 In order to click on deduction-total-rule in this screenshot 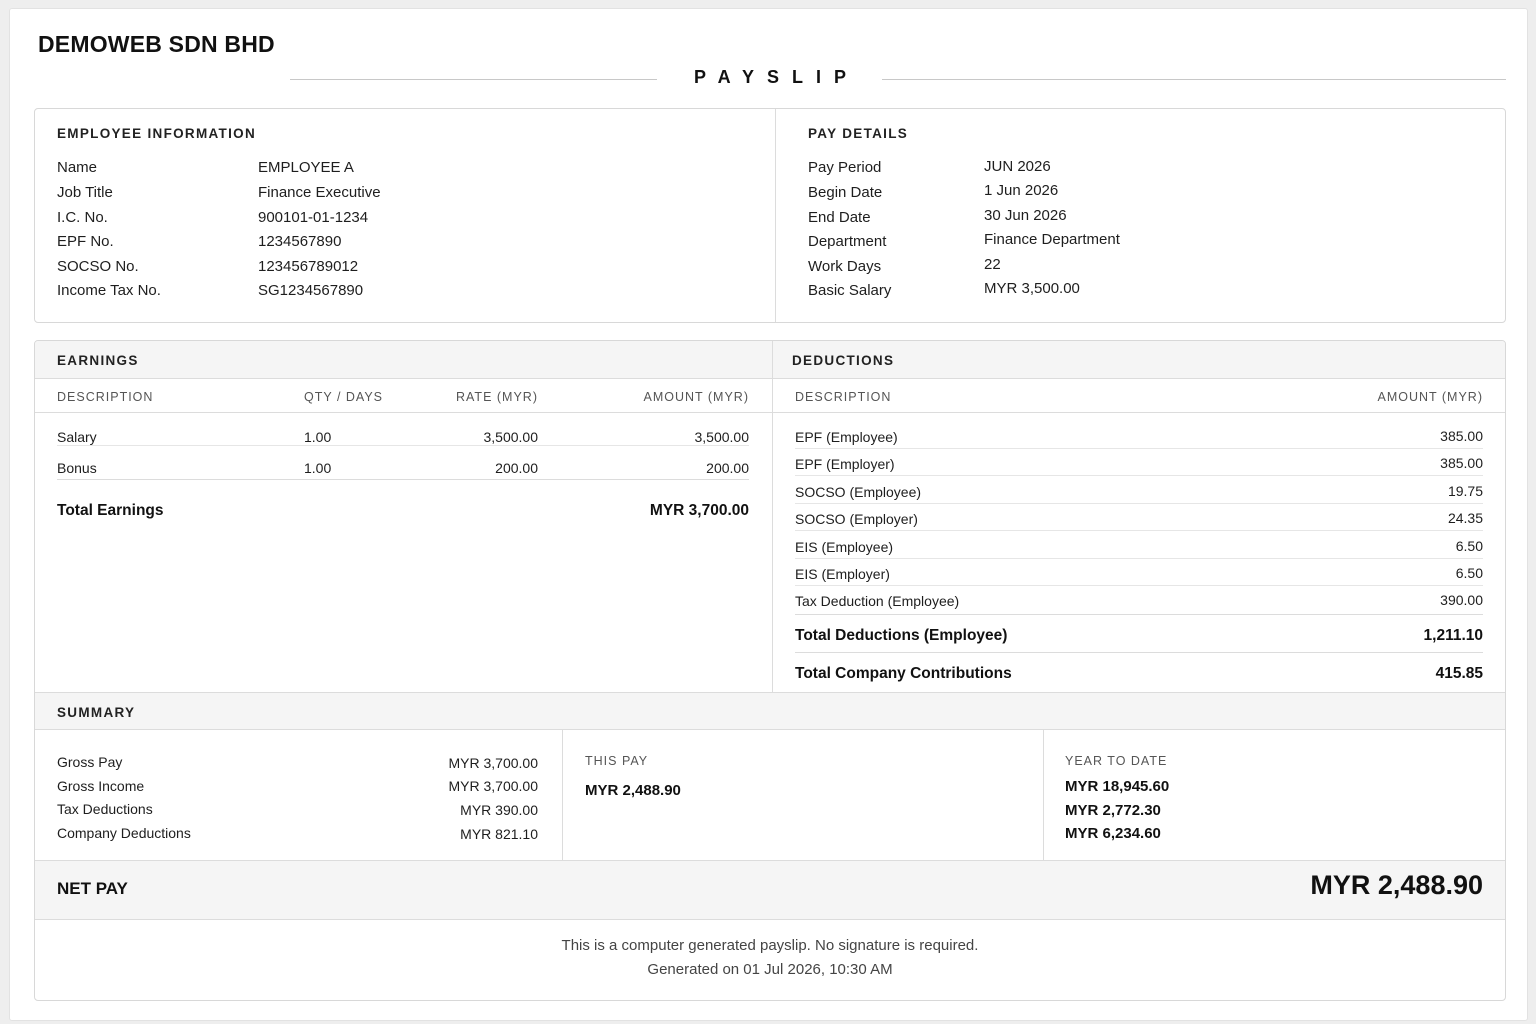, I will do `click(1139, 614)`.